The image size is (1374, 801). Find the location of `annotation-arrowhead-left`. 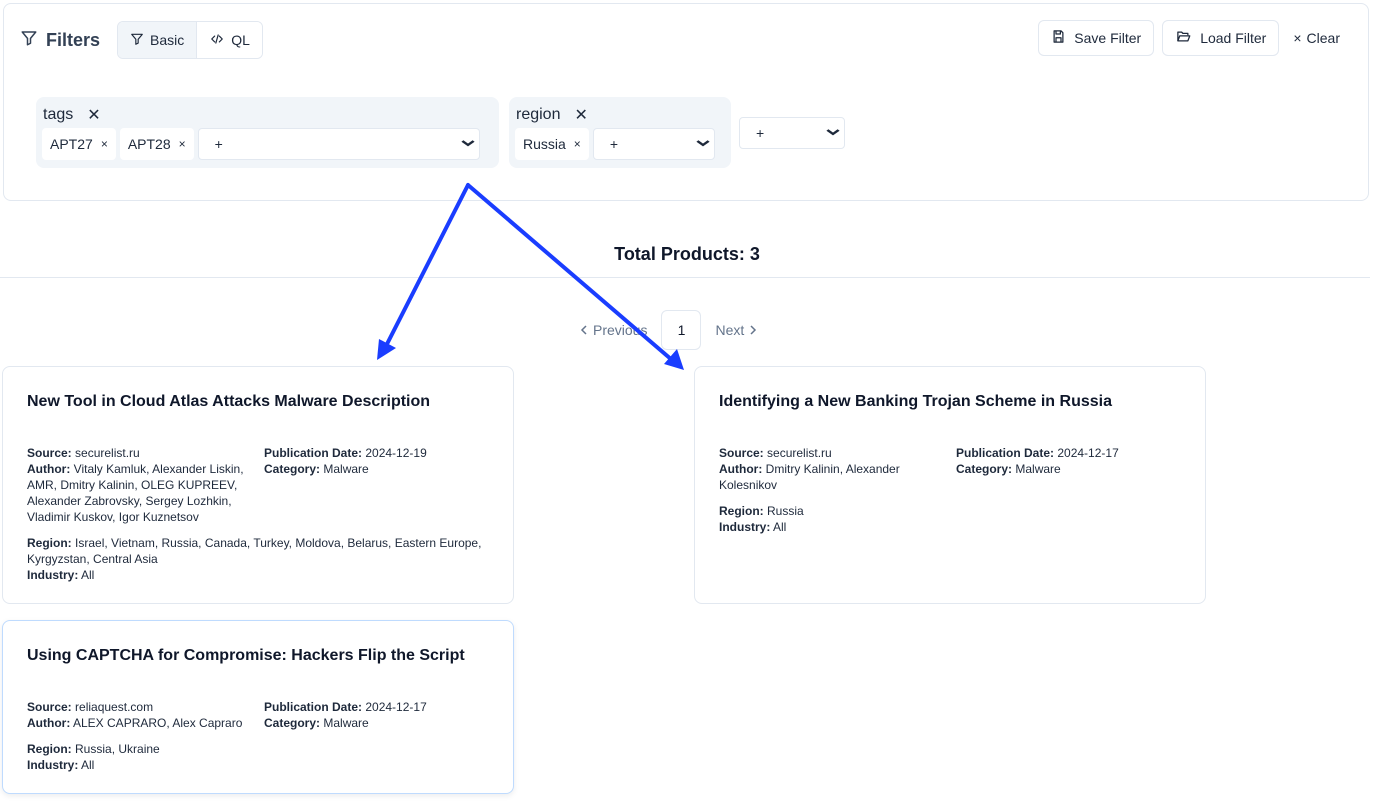

annotation-arrowhead-left is located at coordinates (386, 349).